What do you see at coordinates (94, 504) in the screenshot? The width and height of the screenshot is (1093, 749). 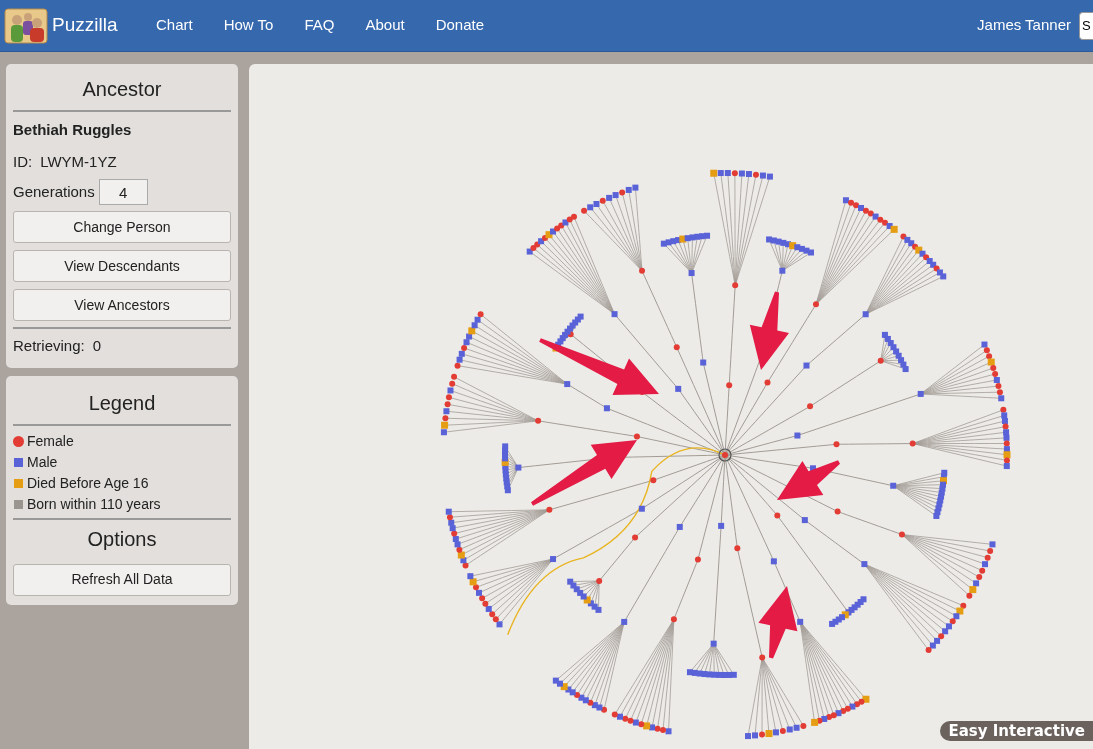 I see `legend-label: Born within 110 years` at bounding box center [94, 504].